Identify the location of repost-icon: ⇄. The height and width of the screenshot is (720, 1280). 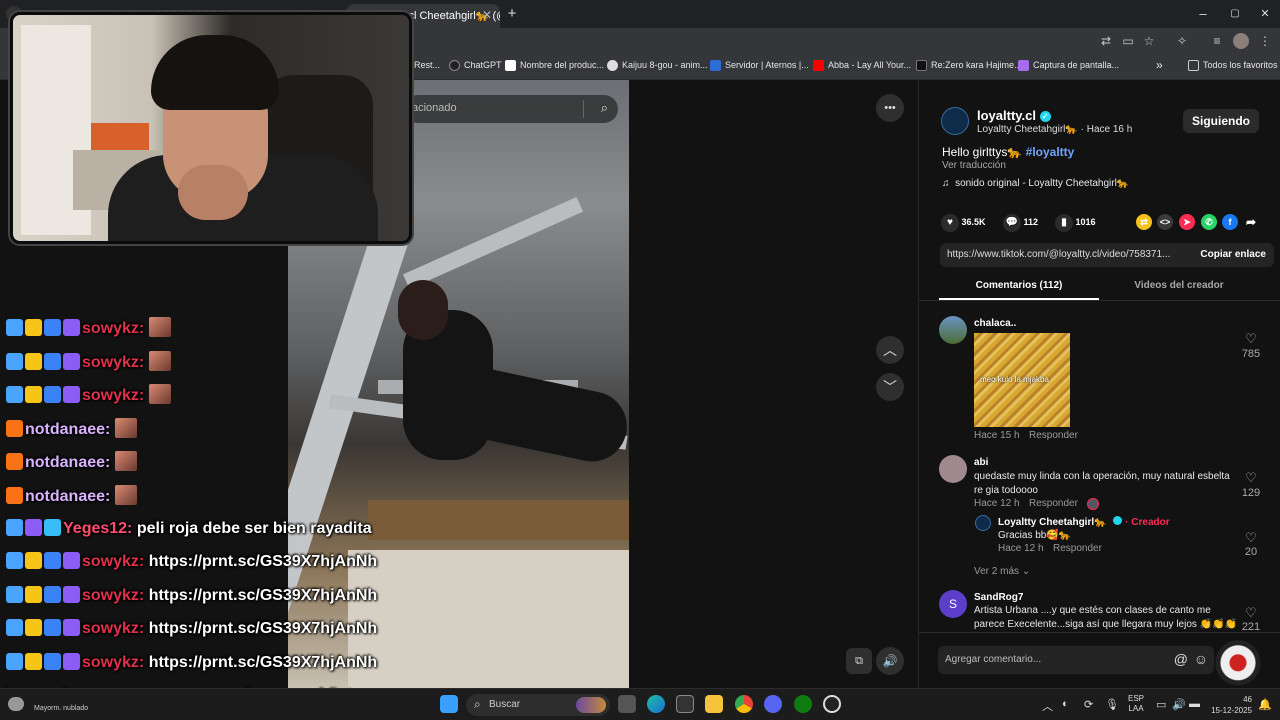
(1144, 222).